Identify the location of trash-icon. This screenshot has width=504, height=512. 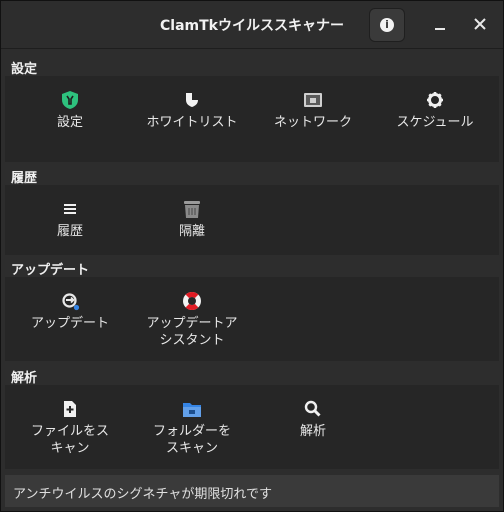
(192, 209).